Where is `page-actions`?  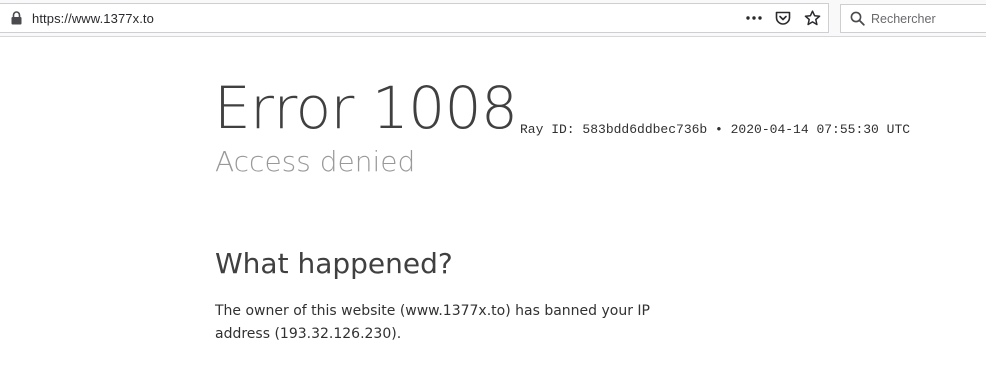 page-actions is located at coordinates (783, 18).